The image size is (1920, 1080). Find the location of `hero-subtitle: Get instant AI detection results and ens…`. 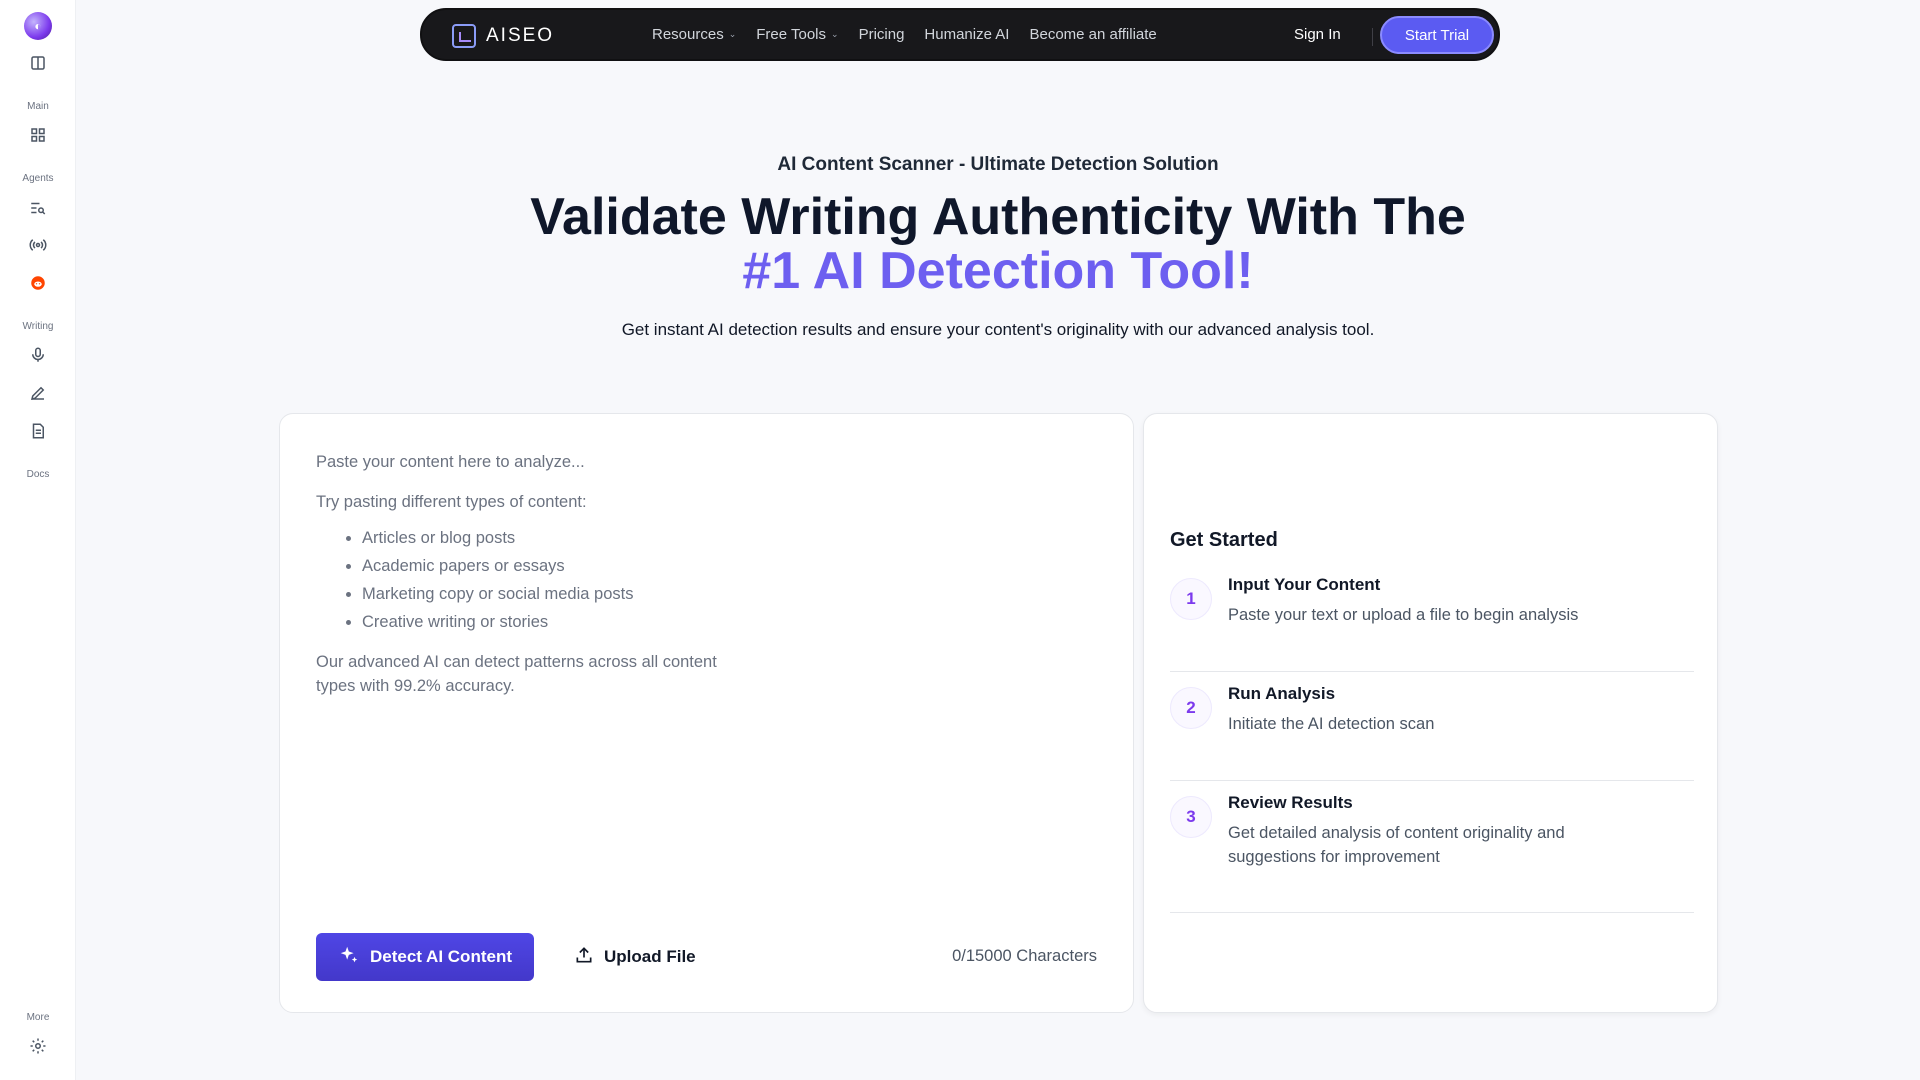

hero-subtitle: Get instant AI detection results and ens… is located at coordinates (998, 329).